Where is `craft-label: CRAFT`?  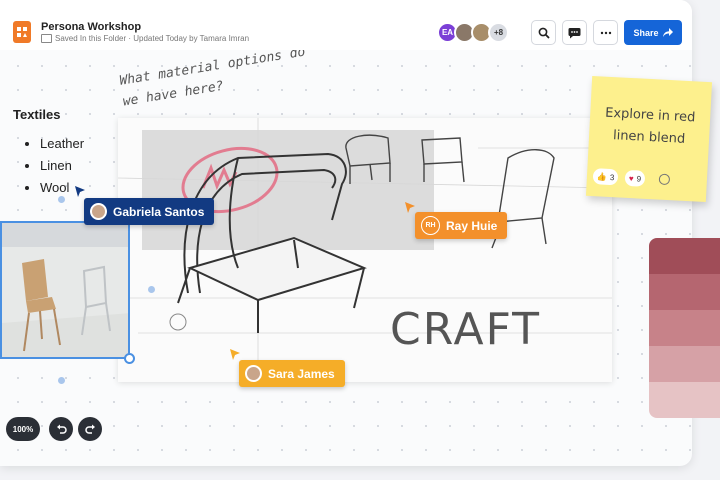 craft-label: CRAFT is located at coordinates (465, 329).